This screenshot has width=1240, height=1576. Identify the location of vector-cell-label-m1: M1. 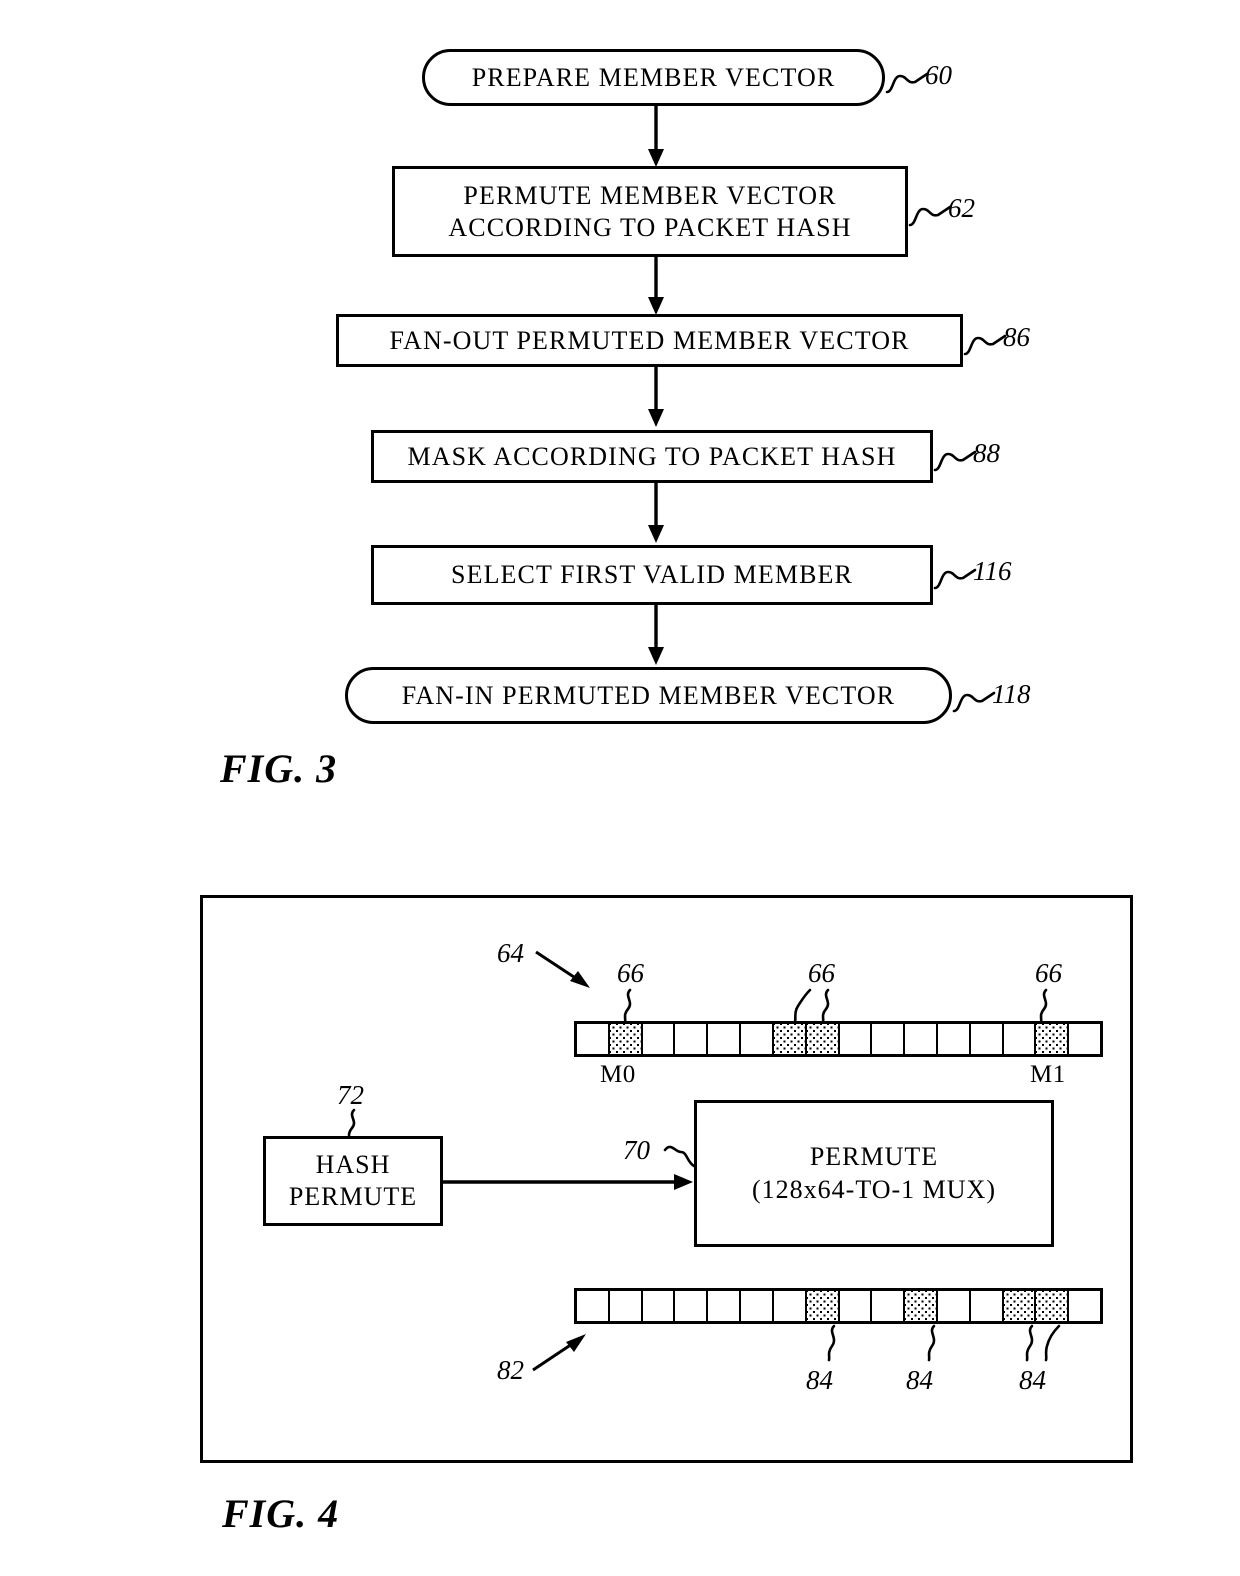
(1048, 1074).